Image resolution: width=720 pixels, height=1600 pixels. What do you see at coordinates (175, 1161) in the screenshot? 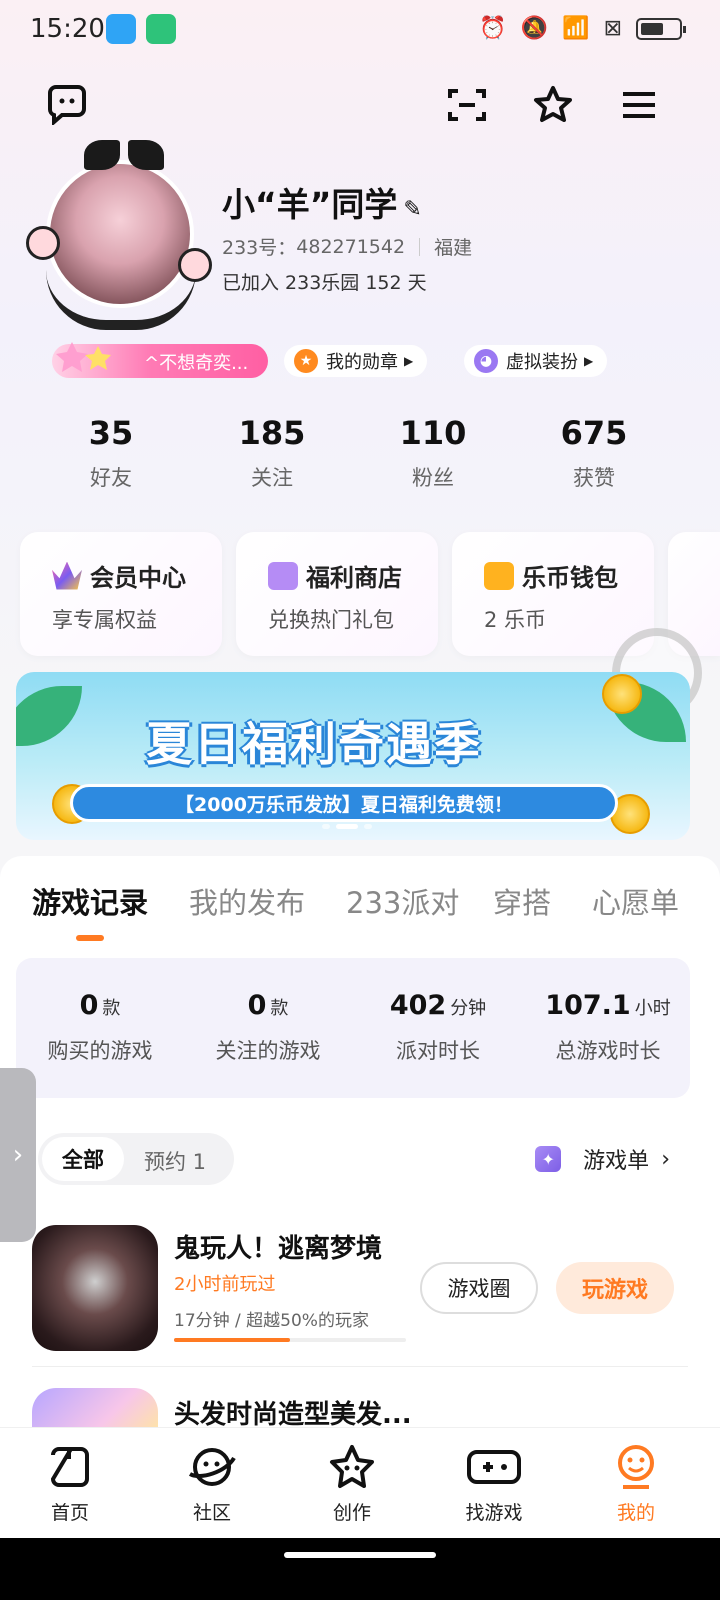
I see `filter-reserve: 预约 1` at bounding box center [175, 1161].